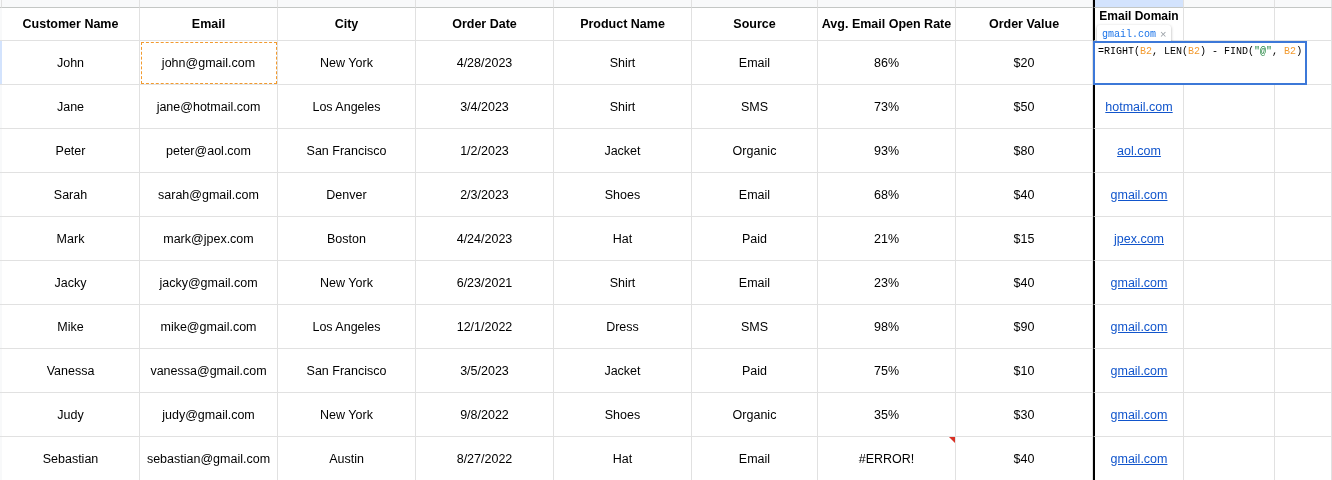 The image size is (1332, 480). I want to click on table-cell: vanessa@gmail.com, so click(209, 371).